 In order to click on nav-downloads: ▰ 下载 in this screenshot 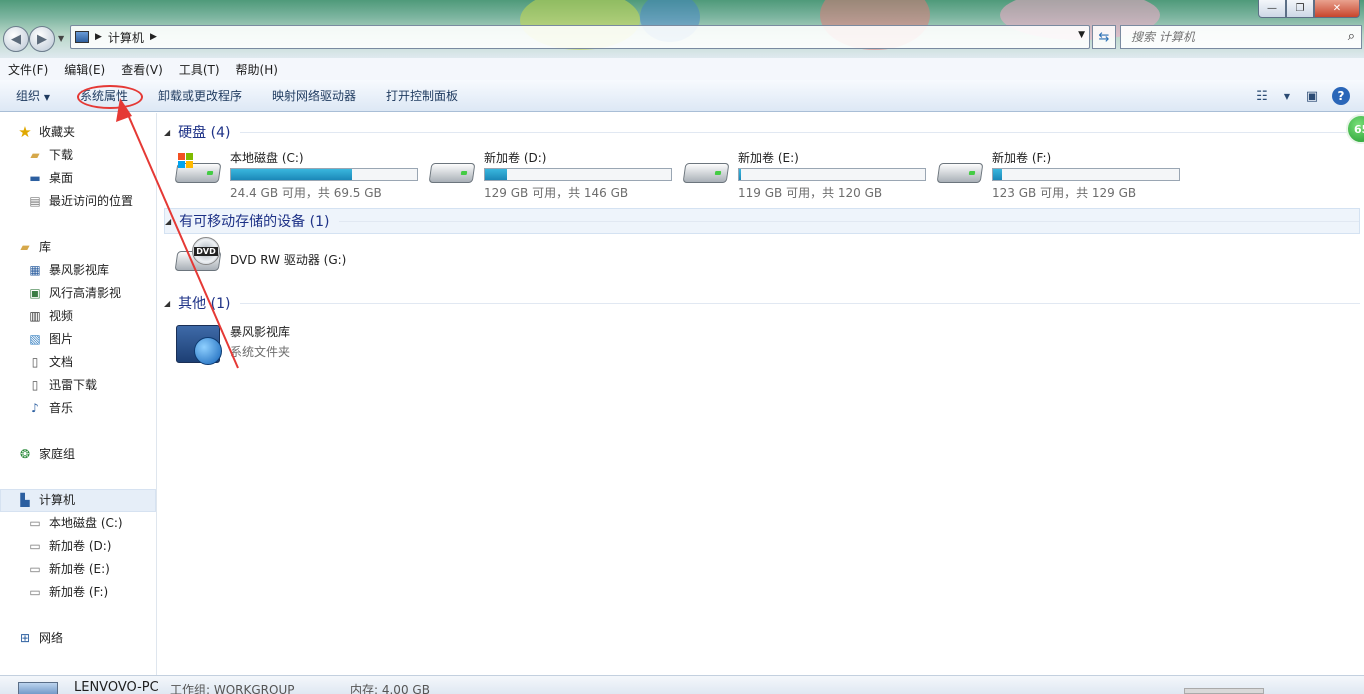, I will do `click(50, 154)`.